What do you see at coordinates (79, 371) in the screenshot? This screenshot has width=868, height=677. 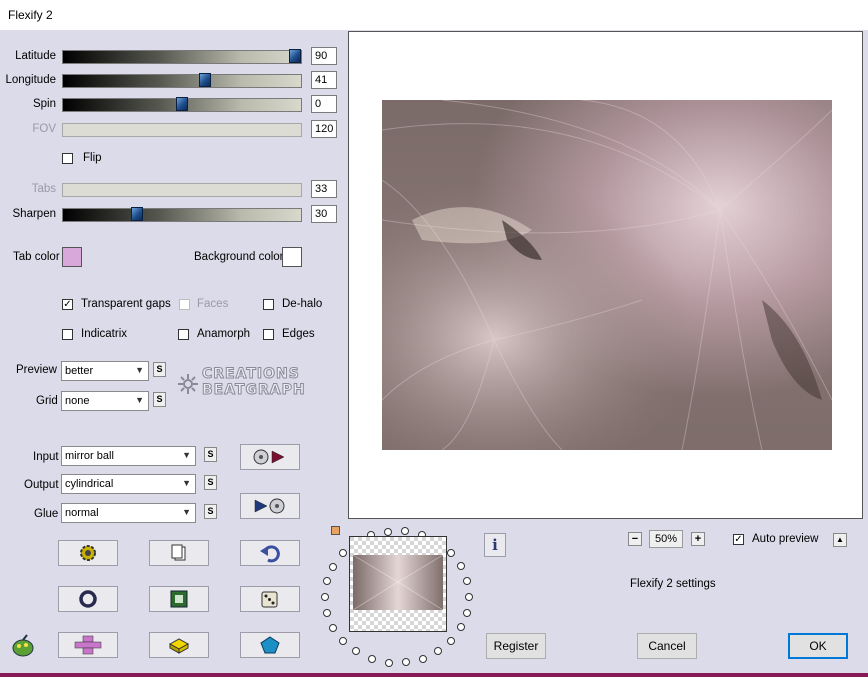 I see `preview-quality-value: better` at bounding box center [79, 371].